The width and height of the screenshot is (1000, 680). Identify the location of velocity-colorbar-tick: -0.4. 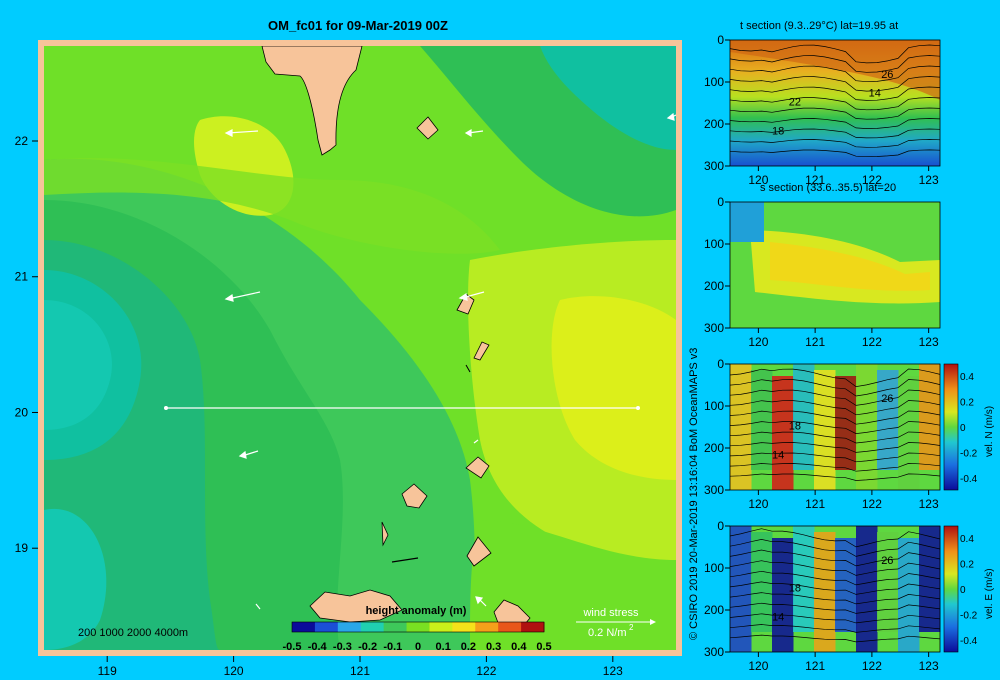
(969, 479).